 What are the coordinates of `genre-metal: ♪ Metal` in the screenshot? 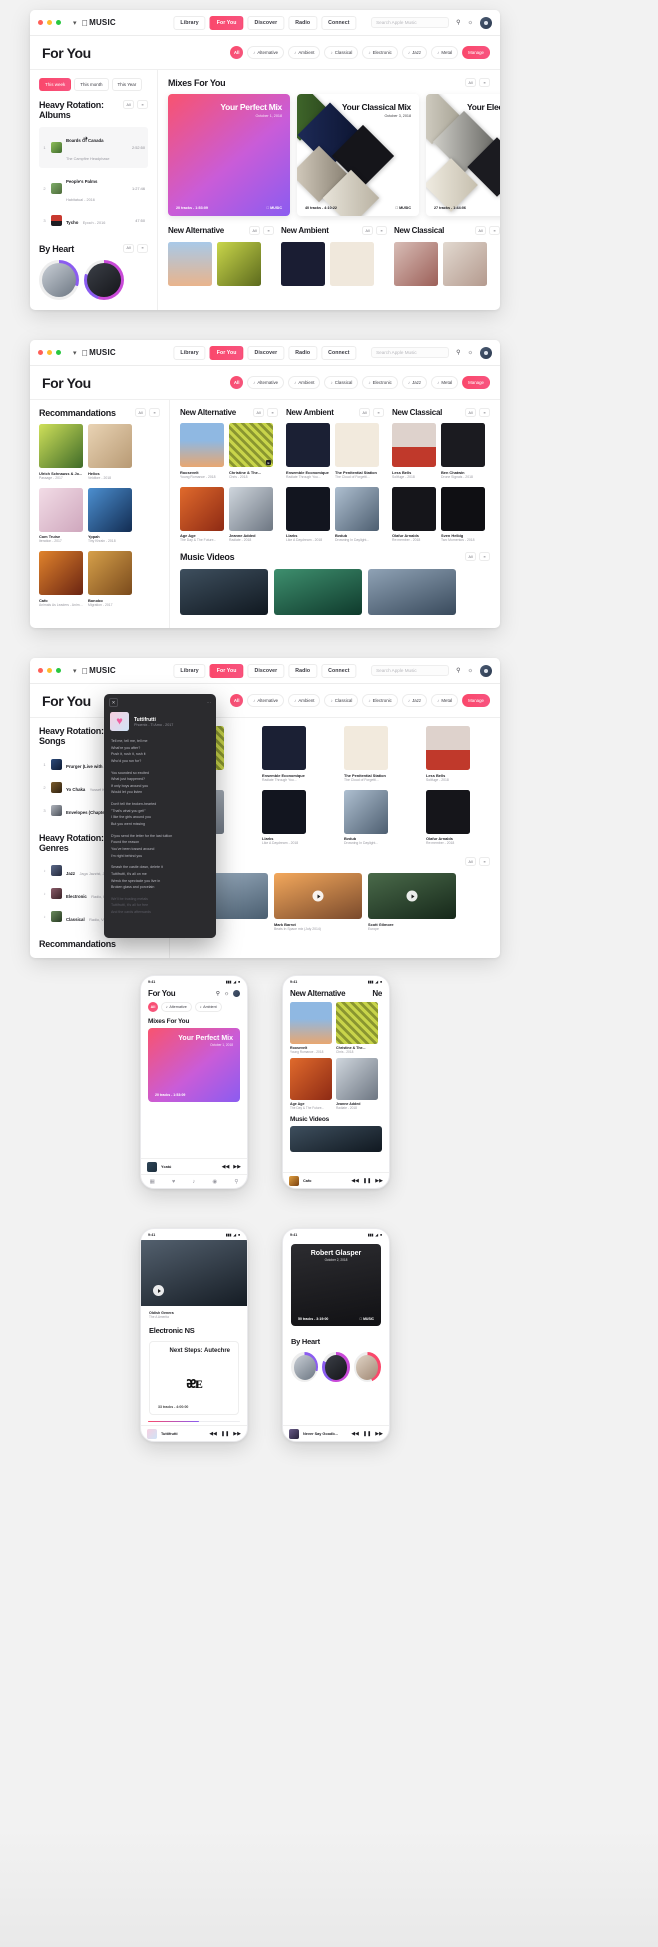 It's located at (445, 700).